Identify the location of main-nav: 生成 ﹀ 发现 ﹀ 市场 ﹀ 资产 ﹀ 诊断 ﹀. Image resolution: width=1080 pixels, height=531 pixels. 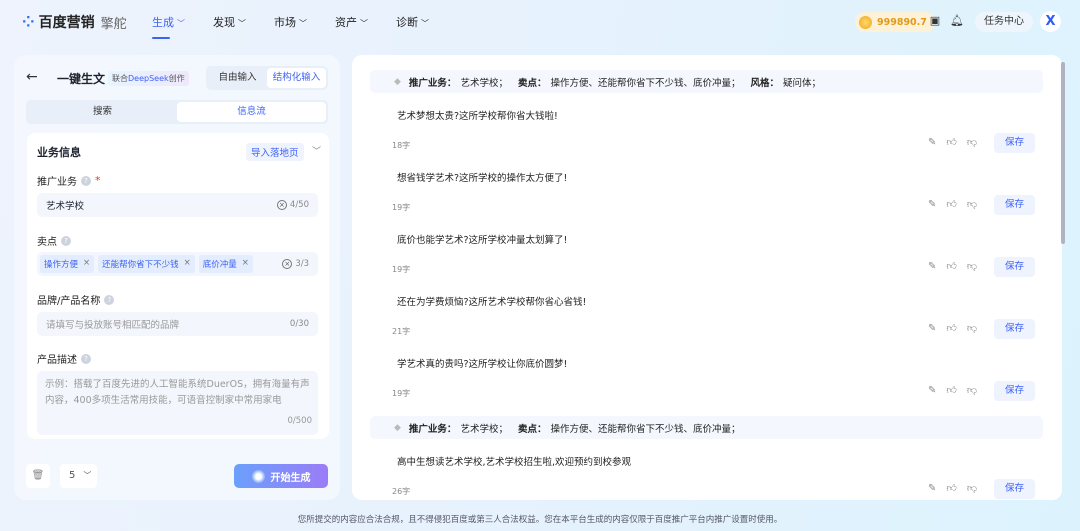
(304, 26).